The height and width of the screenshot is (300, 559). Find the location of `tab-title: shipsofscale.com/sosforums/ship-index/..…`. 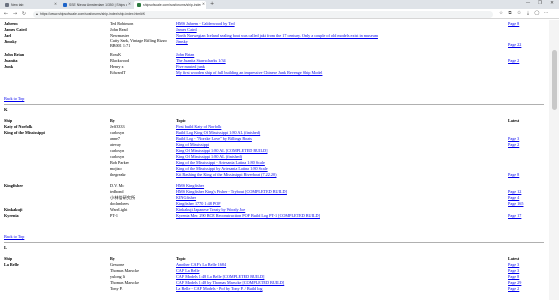

tab-title: shipsofscale.com/sosforums/ship-index/..… is located at coordinates (172, 5).